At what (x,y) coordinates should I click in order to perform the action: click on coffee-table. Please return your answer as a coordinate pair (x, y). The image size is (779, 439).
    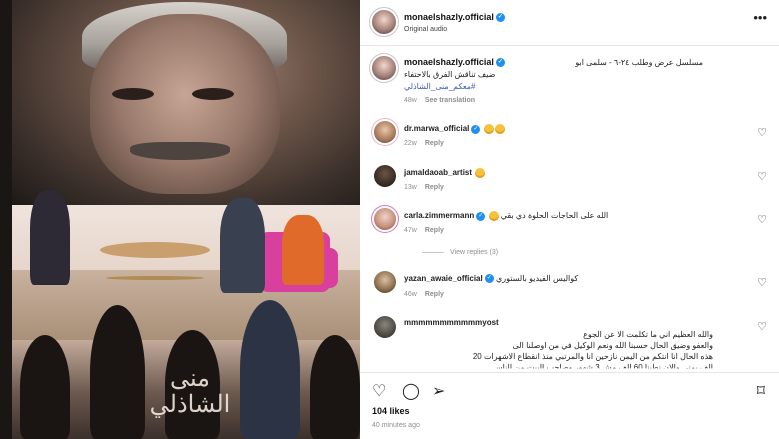
    Looking at the image, I should click on (155, 250).